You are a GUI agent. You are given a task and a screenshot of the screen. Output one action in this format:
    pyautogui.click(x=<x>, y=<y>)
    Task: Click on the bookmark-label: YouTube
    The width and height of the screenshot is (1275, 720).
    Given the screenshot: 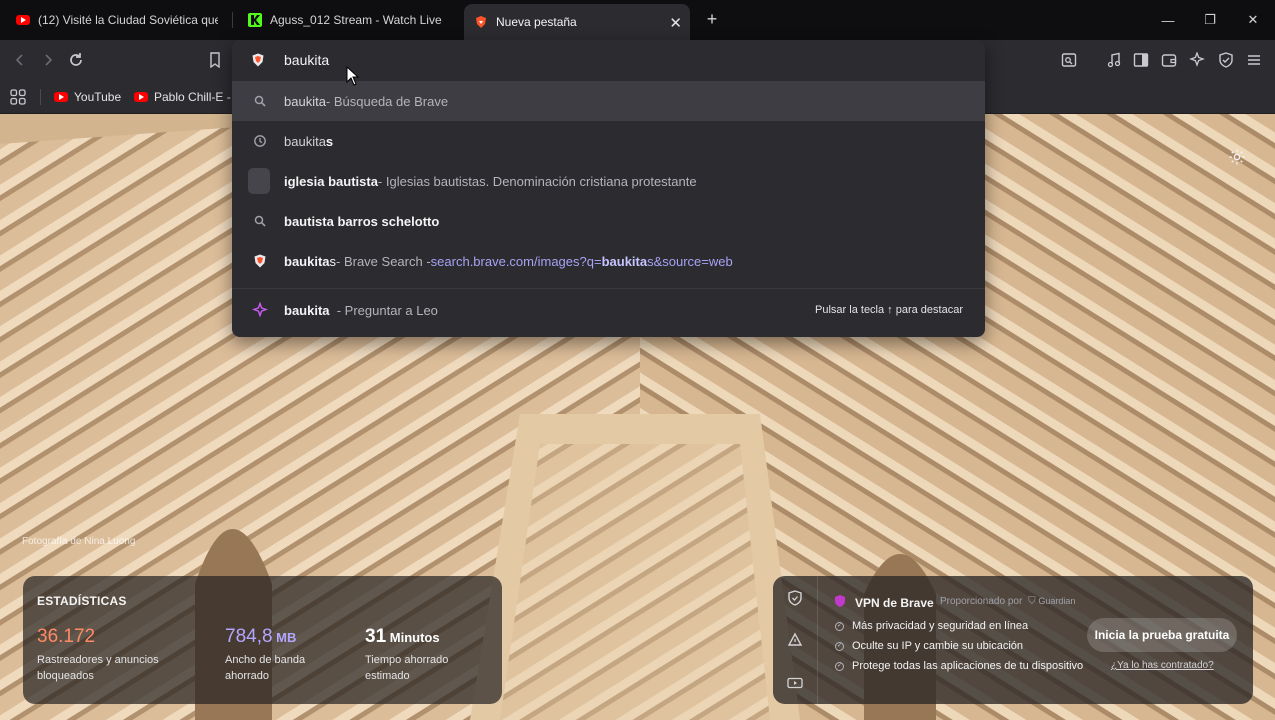 What is the action you would take?
    pyautogui.click(x=98, y=97)
    